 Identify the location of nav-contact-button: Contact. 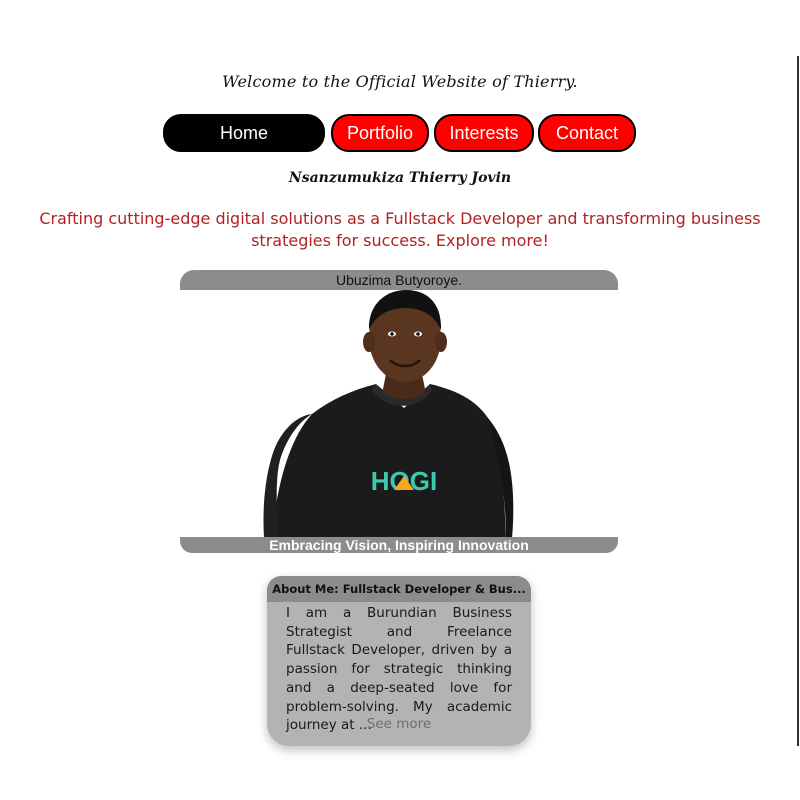
(587, 133).